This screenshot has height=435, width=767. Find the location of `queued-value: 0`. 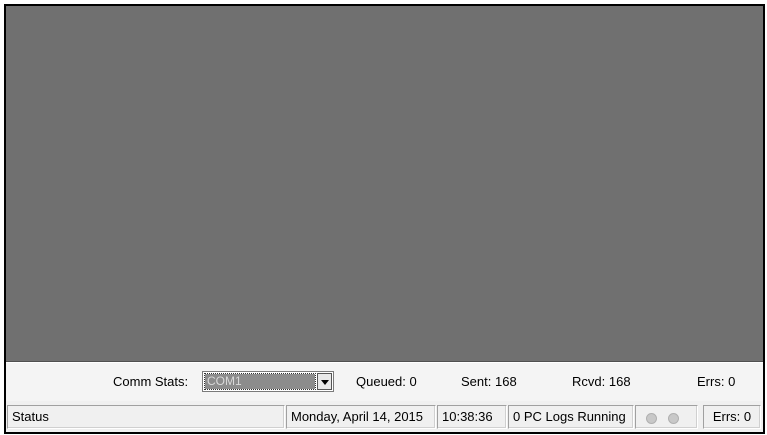

queued-value: 0 is located at coordinates (413, 381).